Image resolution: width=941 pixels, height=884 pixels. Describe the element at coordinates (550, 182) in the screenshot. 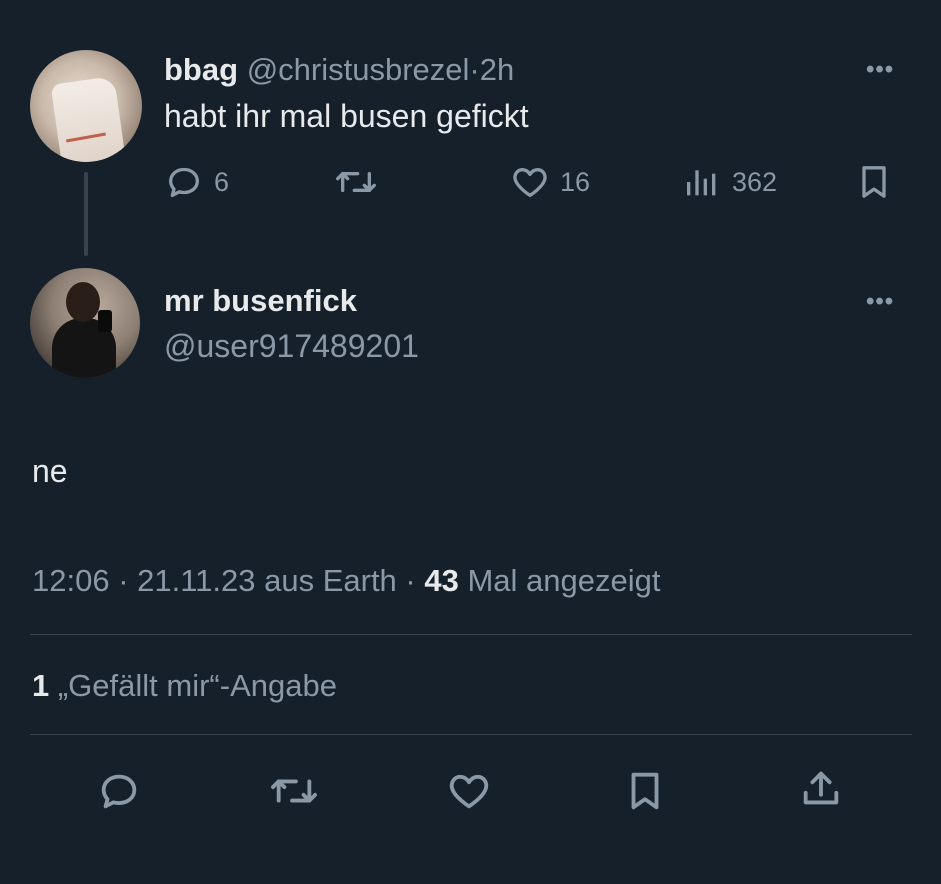

I see `tweet1-like-button: 16` at that location.